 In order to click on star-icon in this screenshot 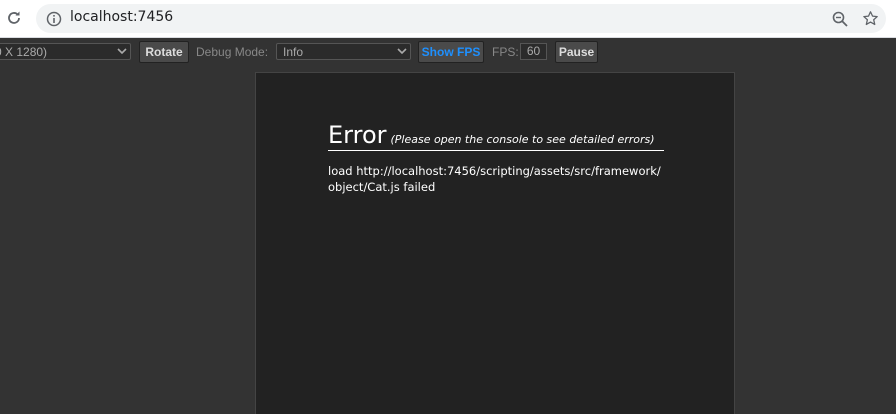, I will do `click(870, 18)`.